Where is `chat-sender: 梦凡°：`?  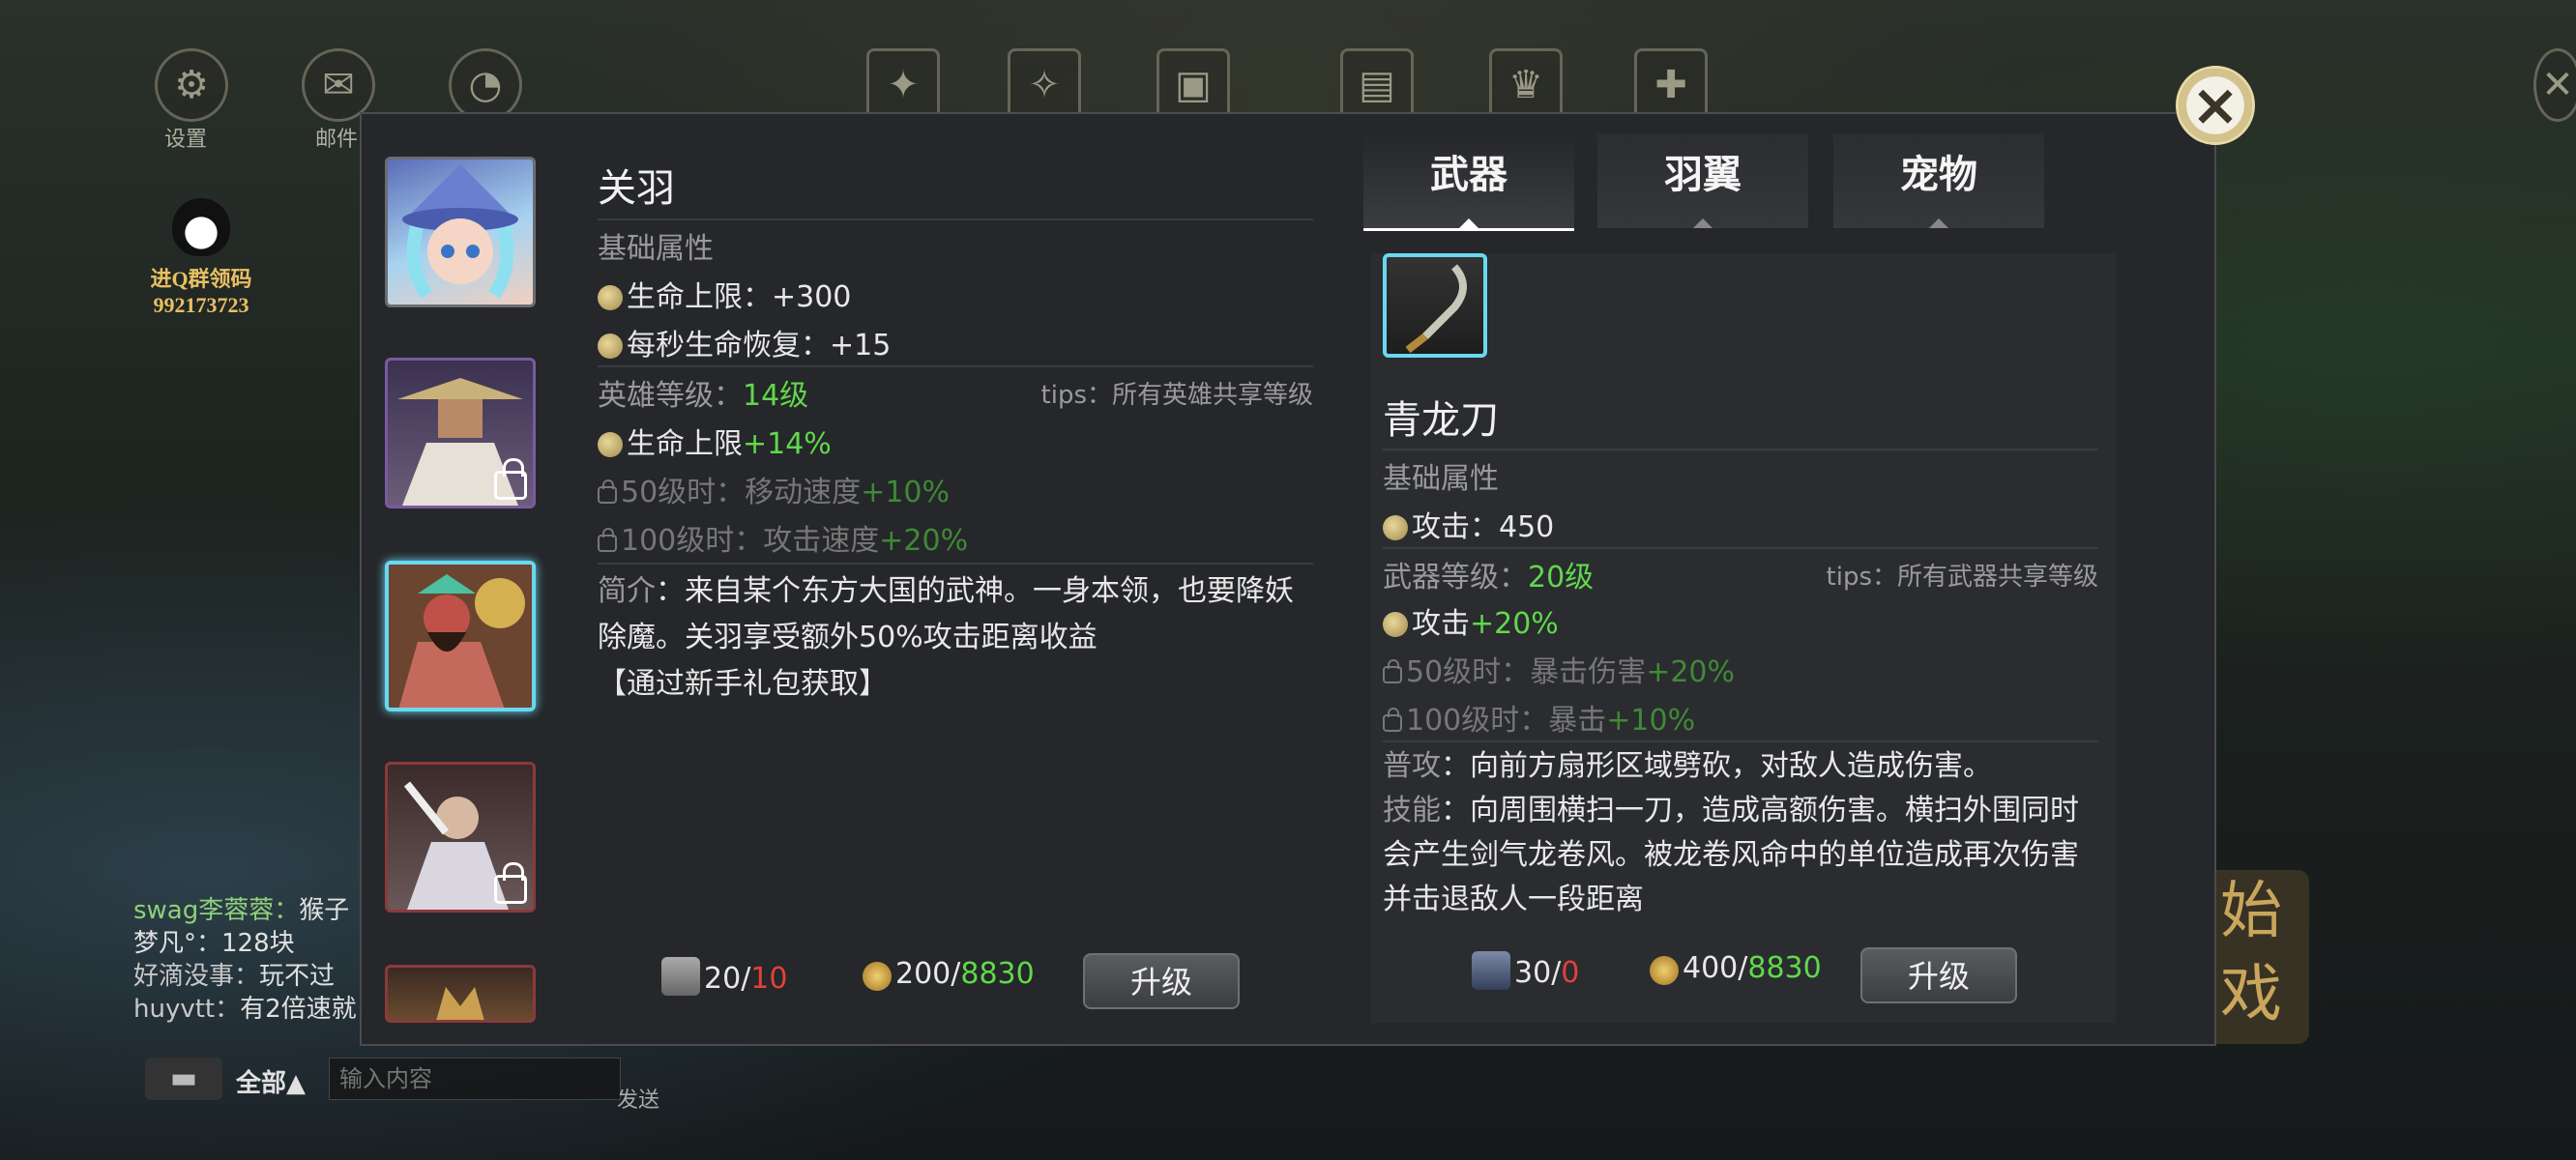 chat-sender: 梦凡°： is located at coordinates (177, 944).